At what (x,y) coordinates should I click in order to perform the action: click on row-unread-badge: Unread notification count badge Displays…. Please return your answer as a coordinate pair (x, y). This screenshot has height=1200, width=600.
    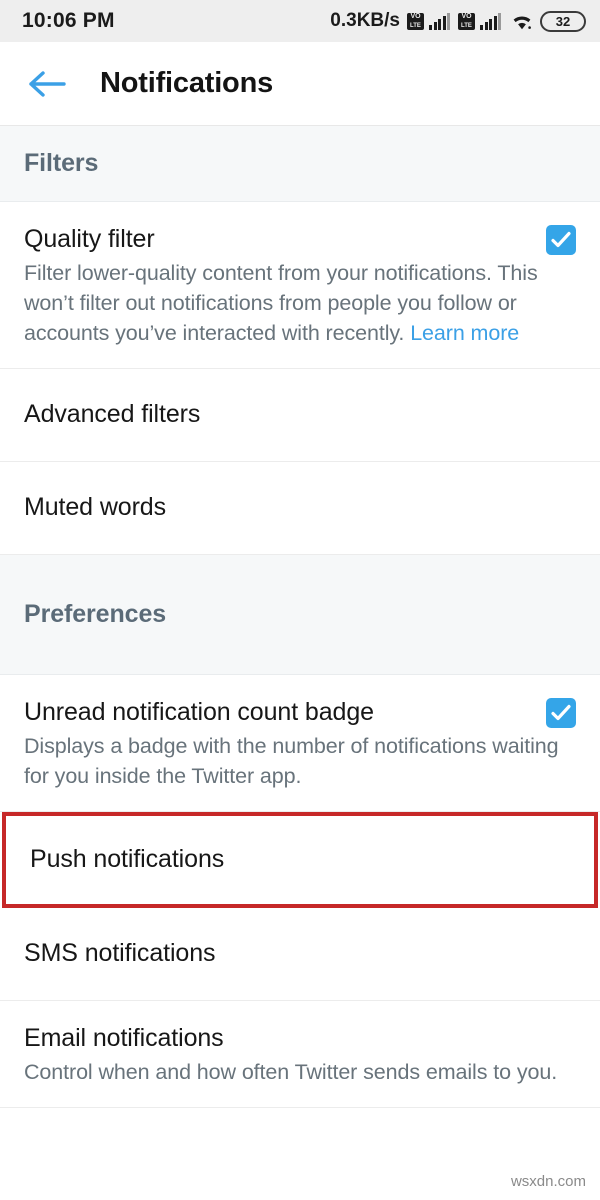
    Looking at the image, I should click on (300, 743).